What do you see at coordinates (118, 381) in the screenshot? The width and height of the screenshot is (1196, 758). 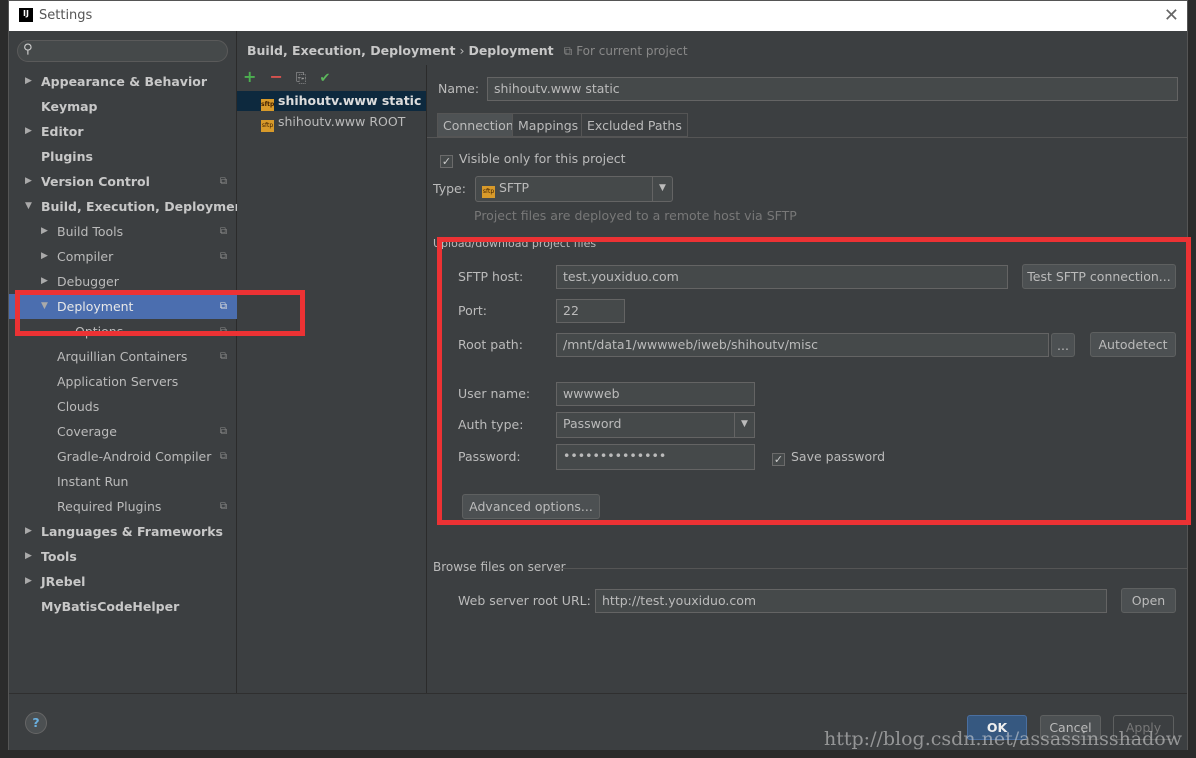 I see `sidebar-item-label: Application Servers` at bounding box center [118, 381].